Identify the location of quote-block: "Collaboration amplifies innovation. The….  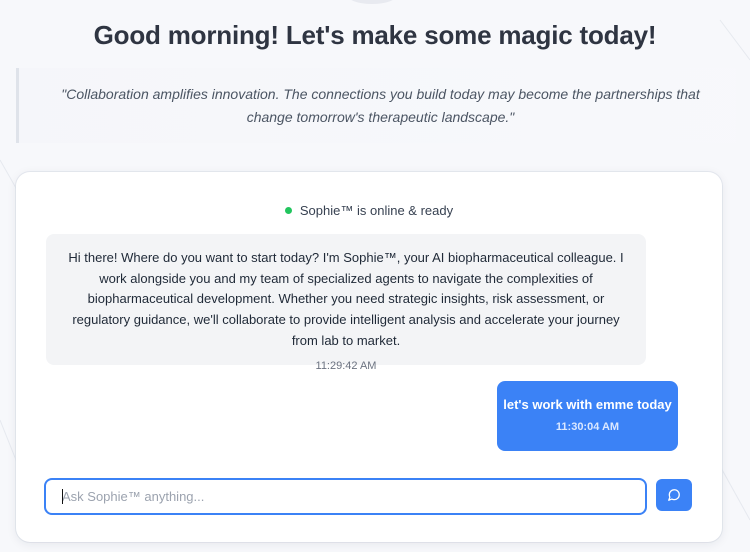
(376, 105).